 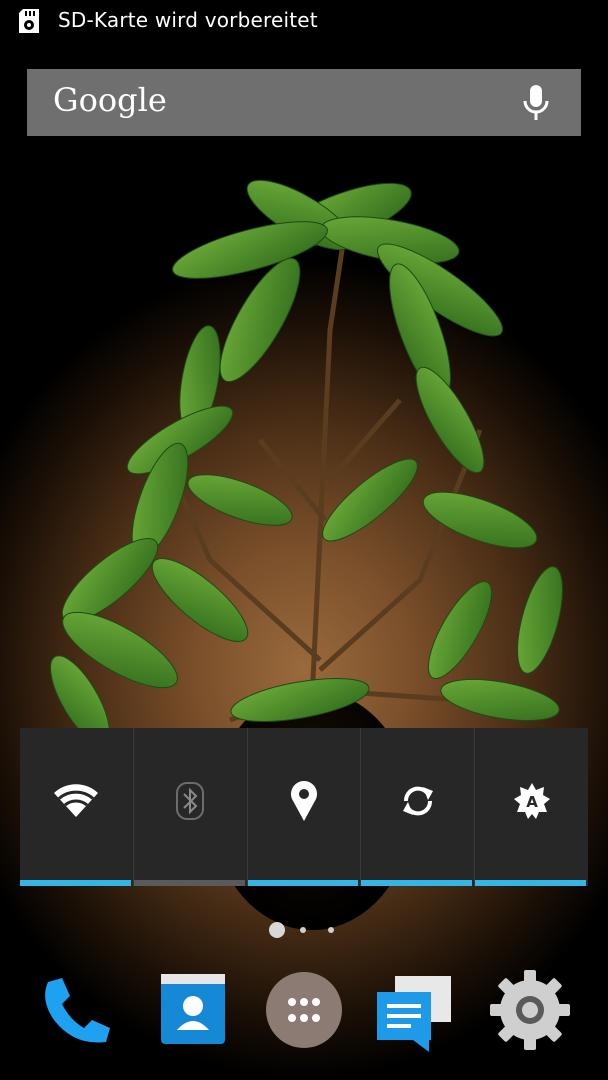 What do you see at coordinates (304, 102) in the screenshot?
I see `google-search-bar: Google` at bounding box center [304, 102].